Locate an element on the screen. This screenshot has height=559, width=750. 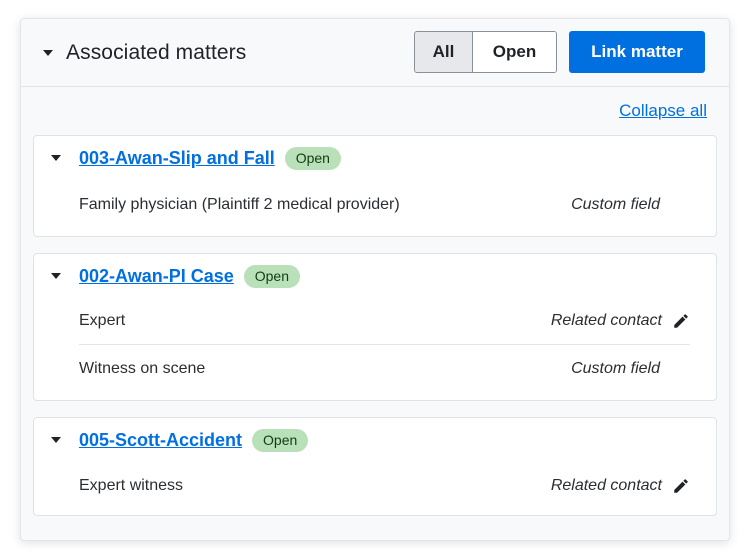
row-label: Expert is located at coordinates (102, 320).